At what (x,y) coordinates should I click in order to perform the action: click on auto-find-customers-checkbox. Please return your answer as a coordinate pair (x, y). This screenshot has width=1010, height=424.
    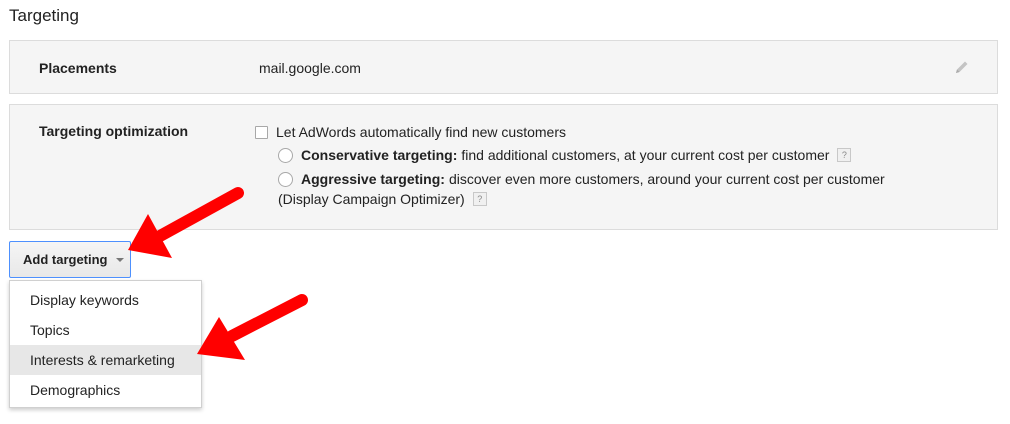
    Looking at the image, I should click on (261, 132).